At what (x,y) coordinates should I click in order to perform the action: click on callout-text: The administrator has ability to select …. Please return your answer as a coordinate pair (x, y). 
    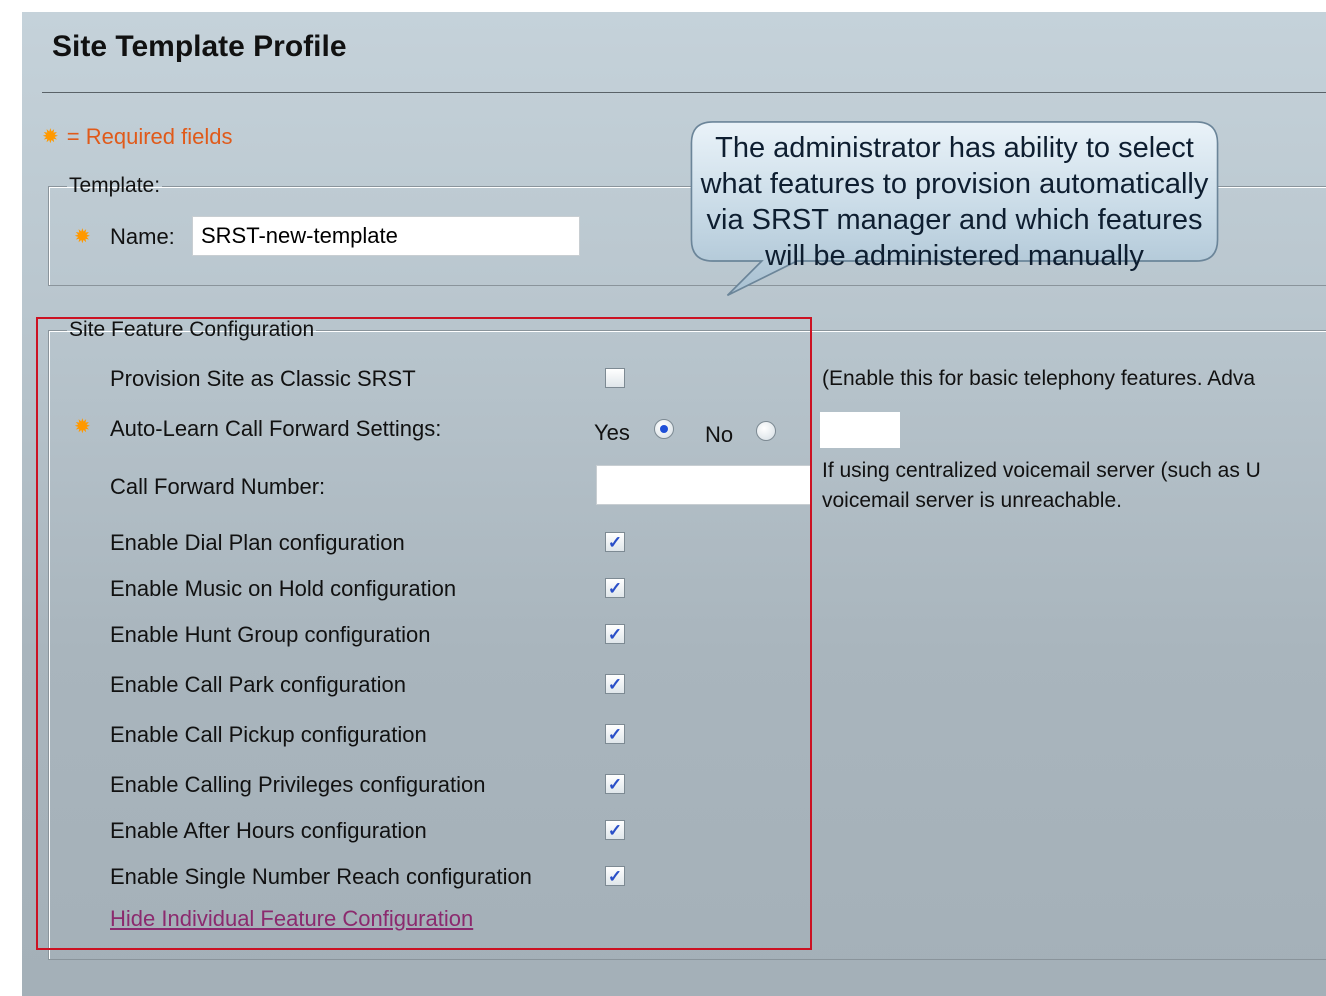
    Looking at the image, I should click on (954, 202).